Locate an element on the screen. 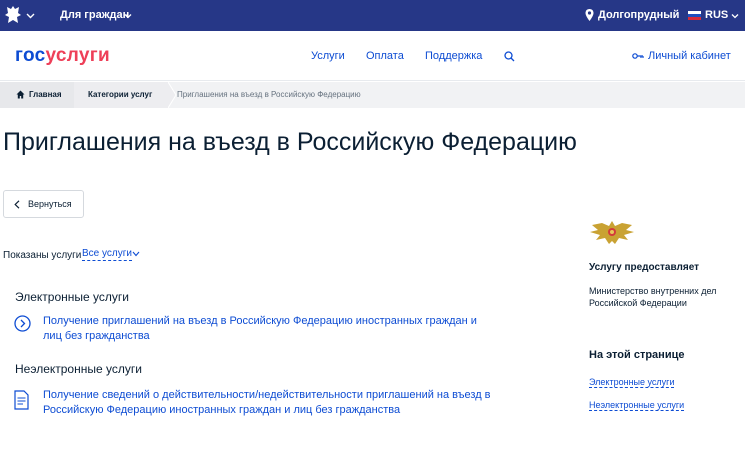 This screenshot has height=456, width=745. services-filter-select: Все услуги is located at coordinates (107, 254).